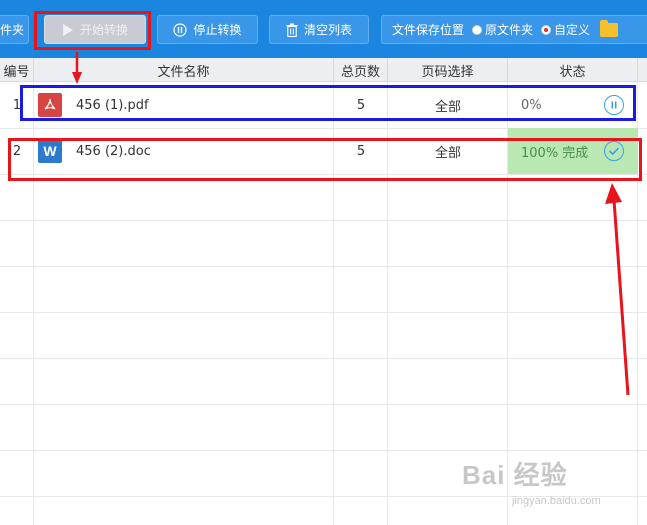 Image resolution: width=647 pixels, height=525 pixels. I want to click on watermark-logo: Bai 经验, so click(515, 475).